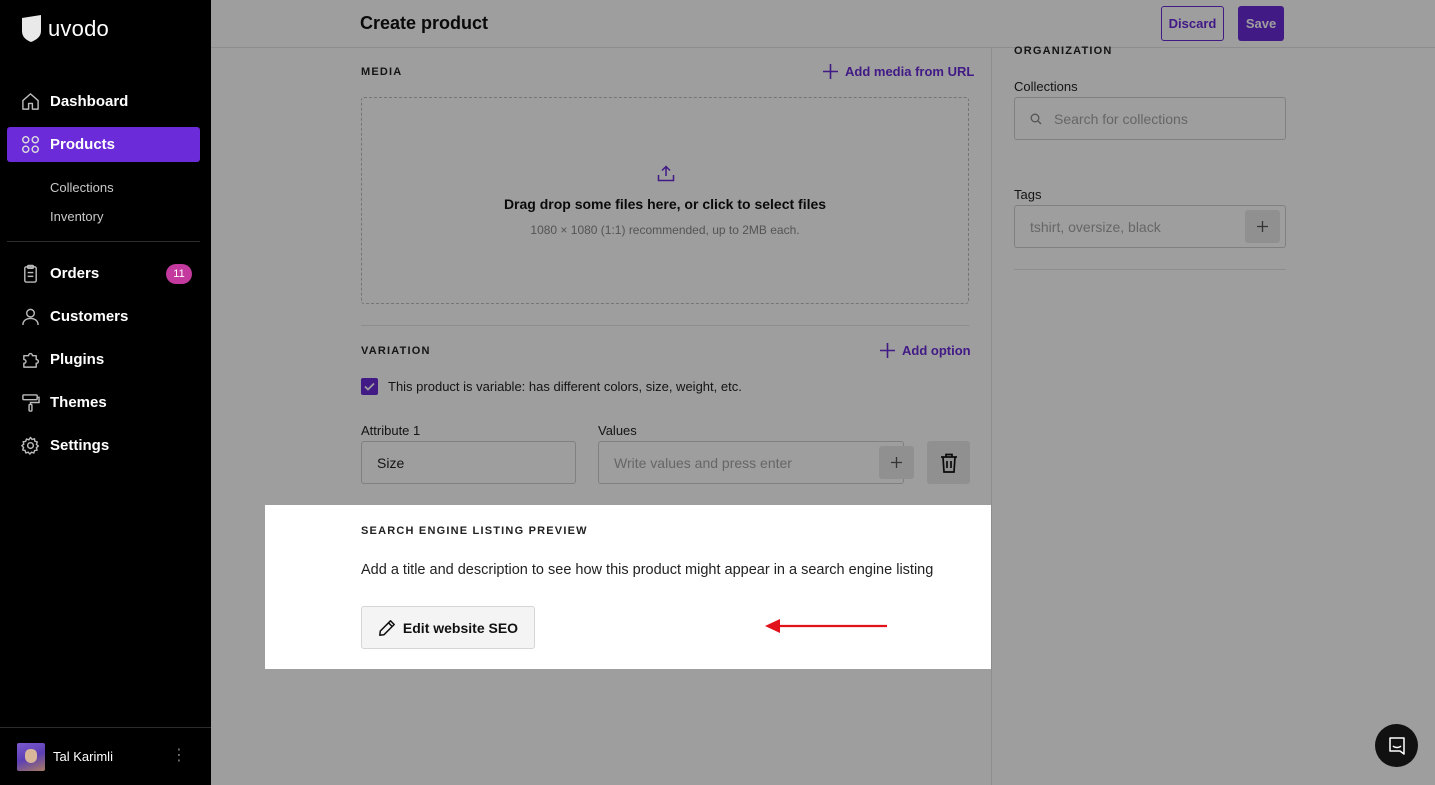  Describe the element at coordinates (103, 241) in the screenshot. I see `sidebar-divider` at that location.